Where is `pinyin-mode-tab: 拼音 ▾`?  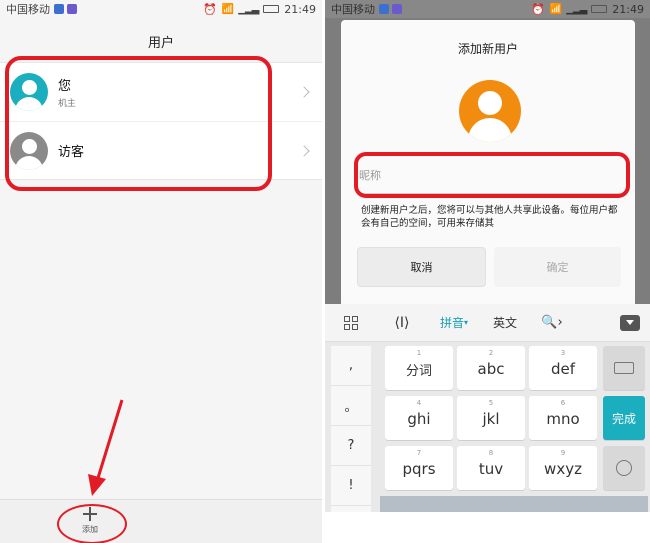 pinyin-mode-tab: 拼音 ▾ is located at coordinates (454, 323).